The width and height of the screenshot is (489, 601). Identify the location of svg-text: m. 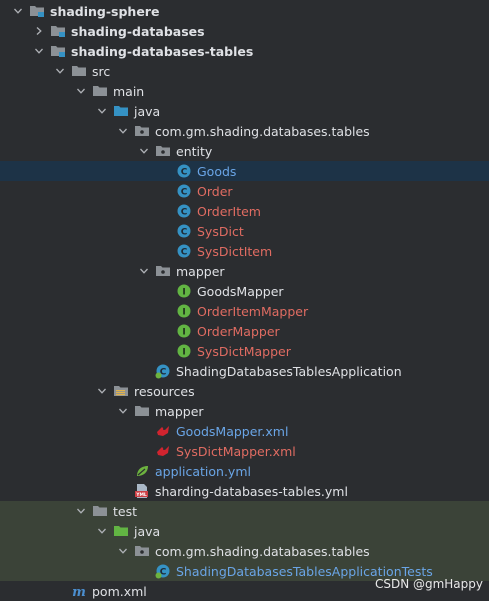
(79, 592).